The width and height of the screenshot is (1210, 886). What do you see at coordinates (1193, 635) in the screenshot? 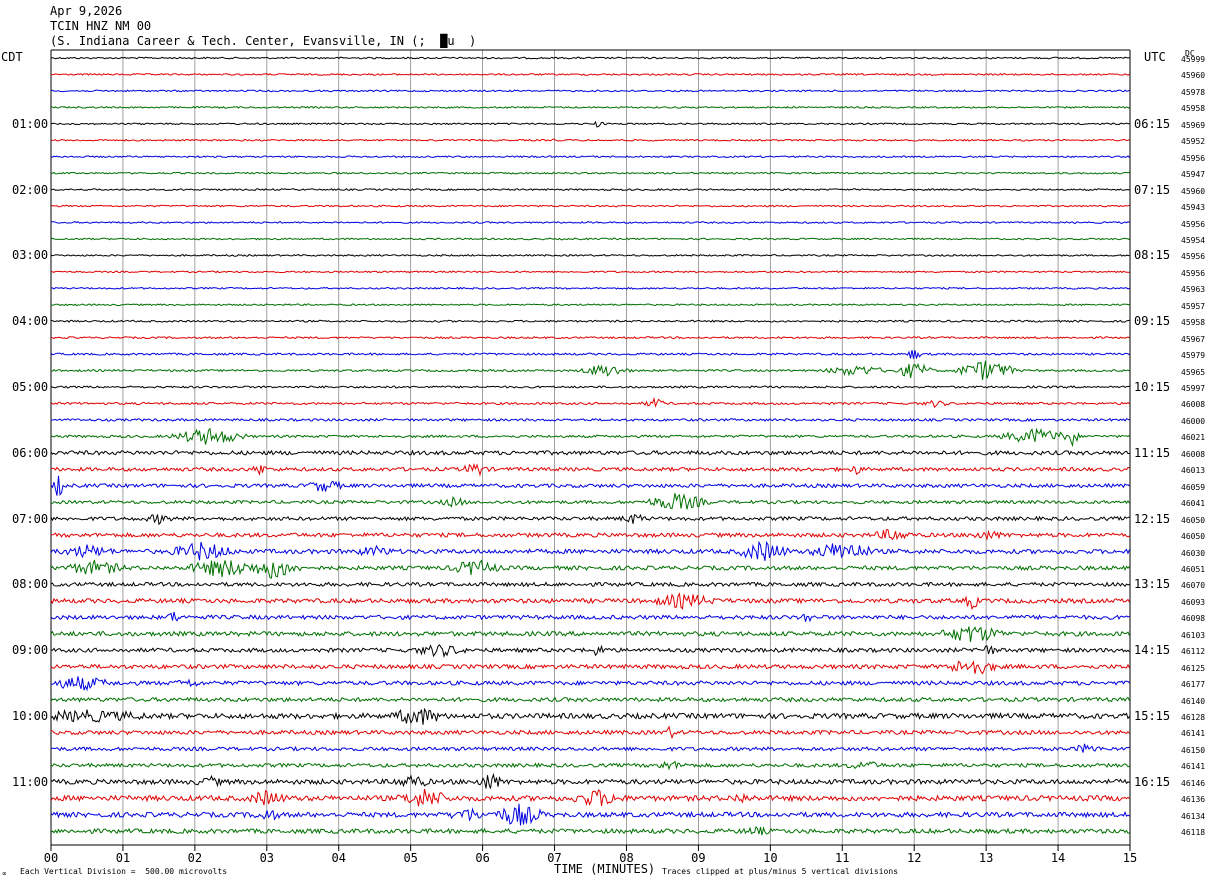
I see `dc-offset-label: 46103` at bounding box center [1193, 635].